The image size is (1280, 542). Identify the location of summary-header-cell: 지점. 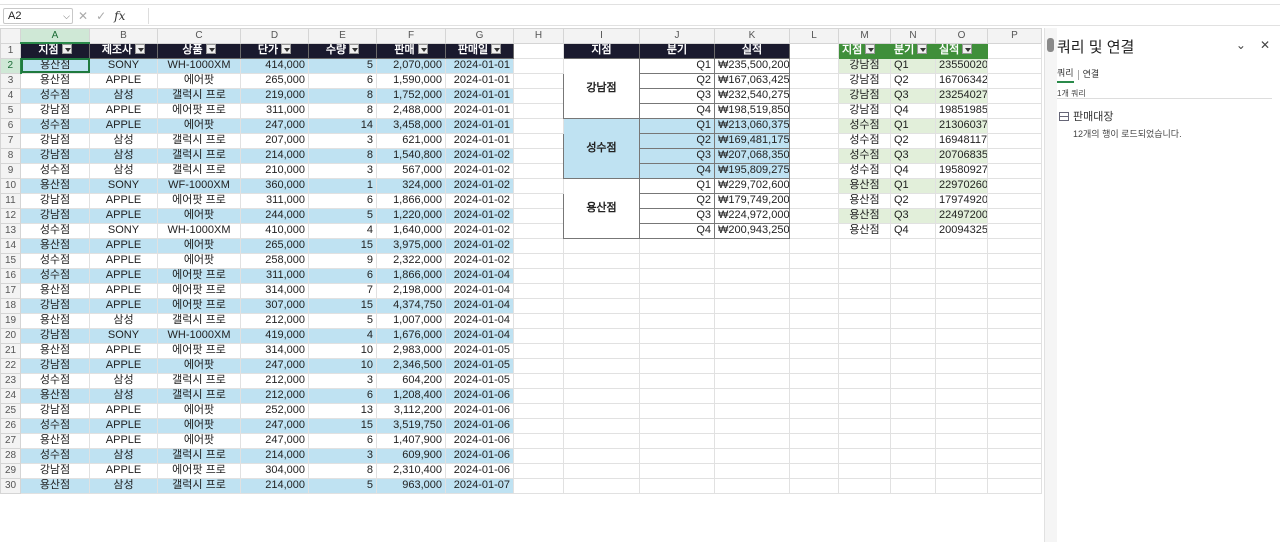
(601, 50).